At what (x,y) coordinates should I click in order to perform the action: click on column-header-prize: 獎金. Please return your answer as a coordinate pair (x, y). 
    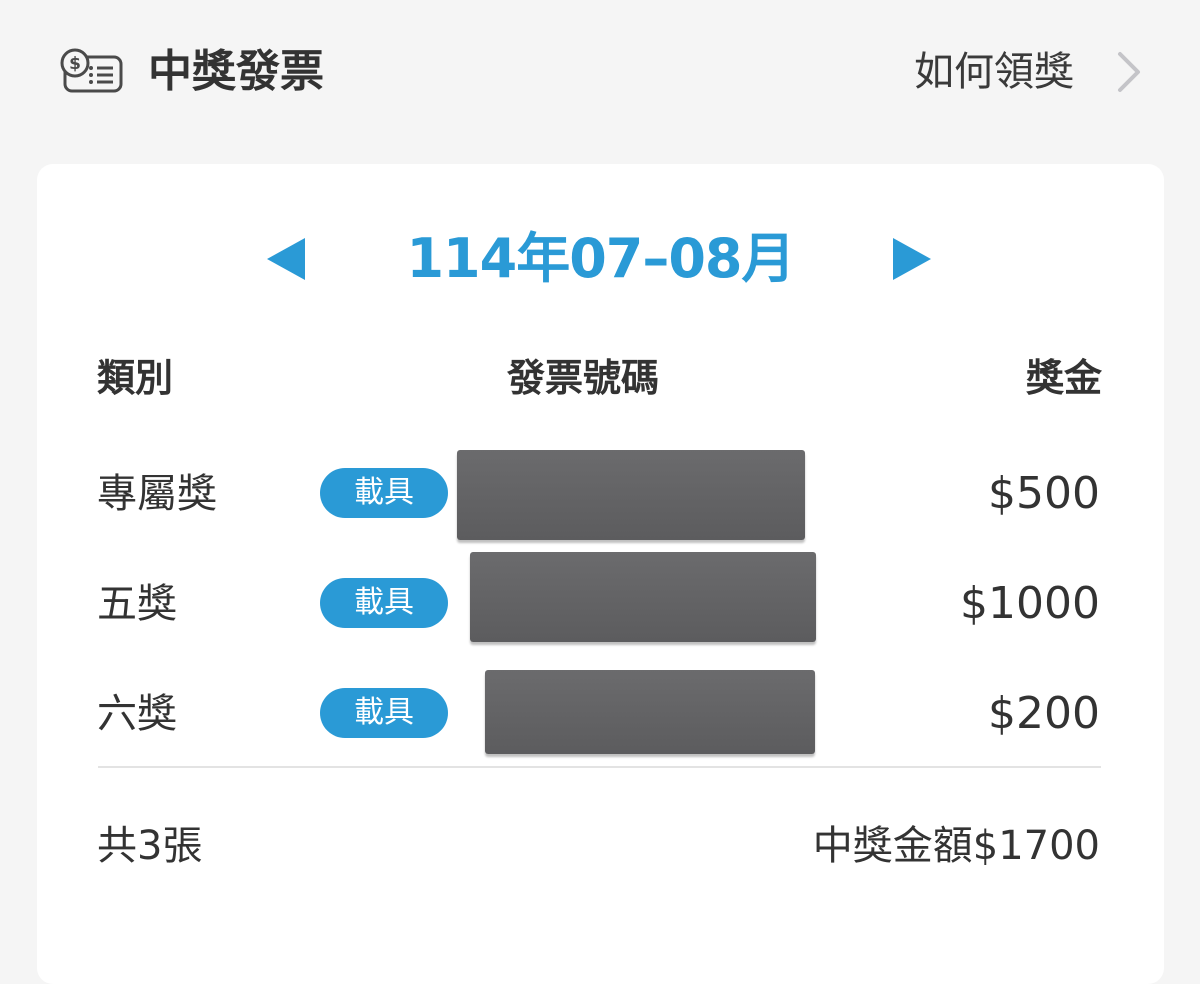
    Looking at the image, I should click on (1063, 378).